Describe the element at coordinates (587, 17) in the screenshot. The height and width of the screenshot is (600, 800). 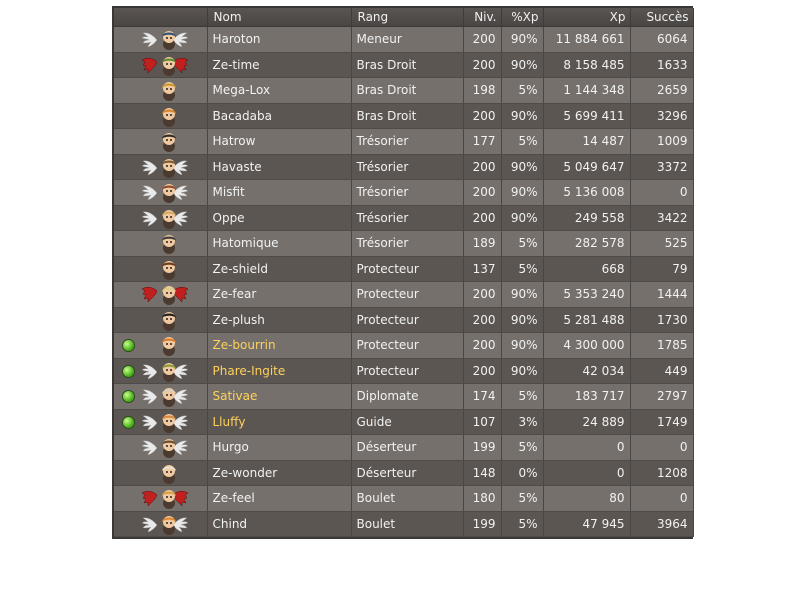
I see `column-header-xp: Xp` at that location.